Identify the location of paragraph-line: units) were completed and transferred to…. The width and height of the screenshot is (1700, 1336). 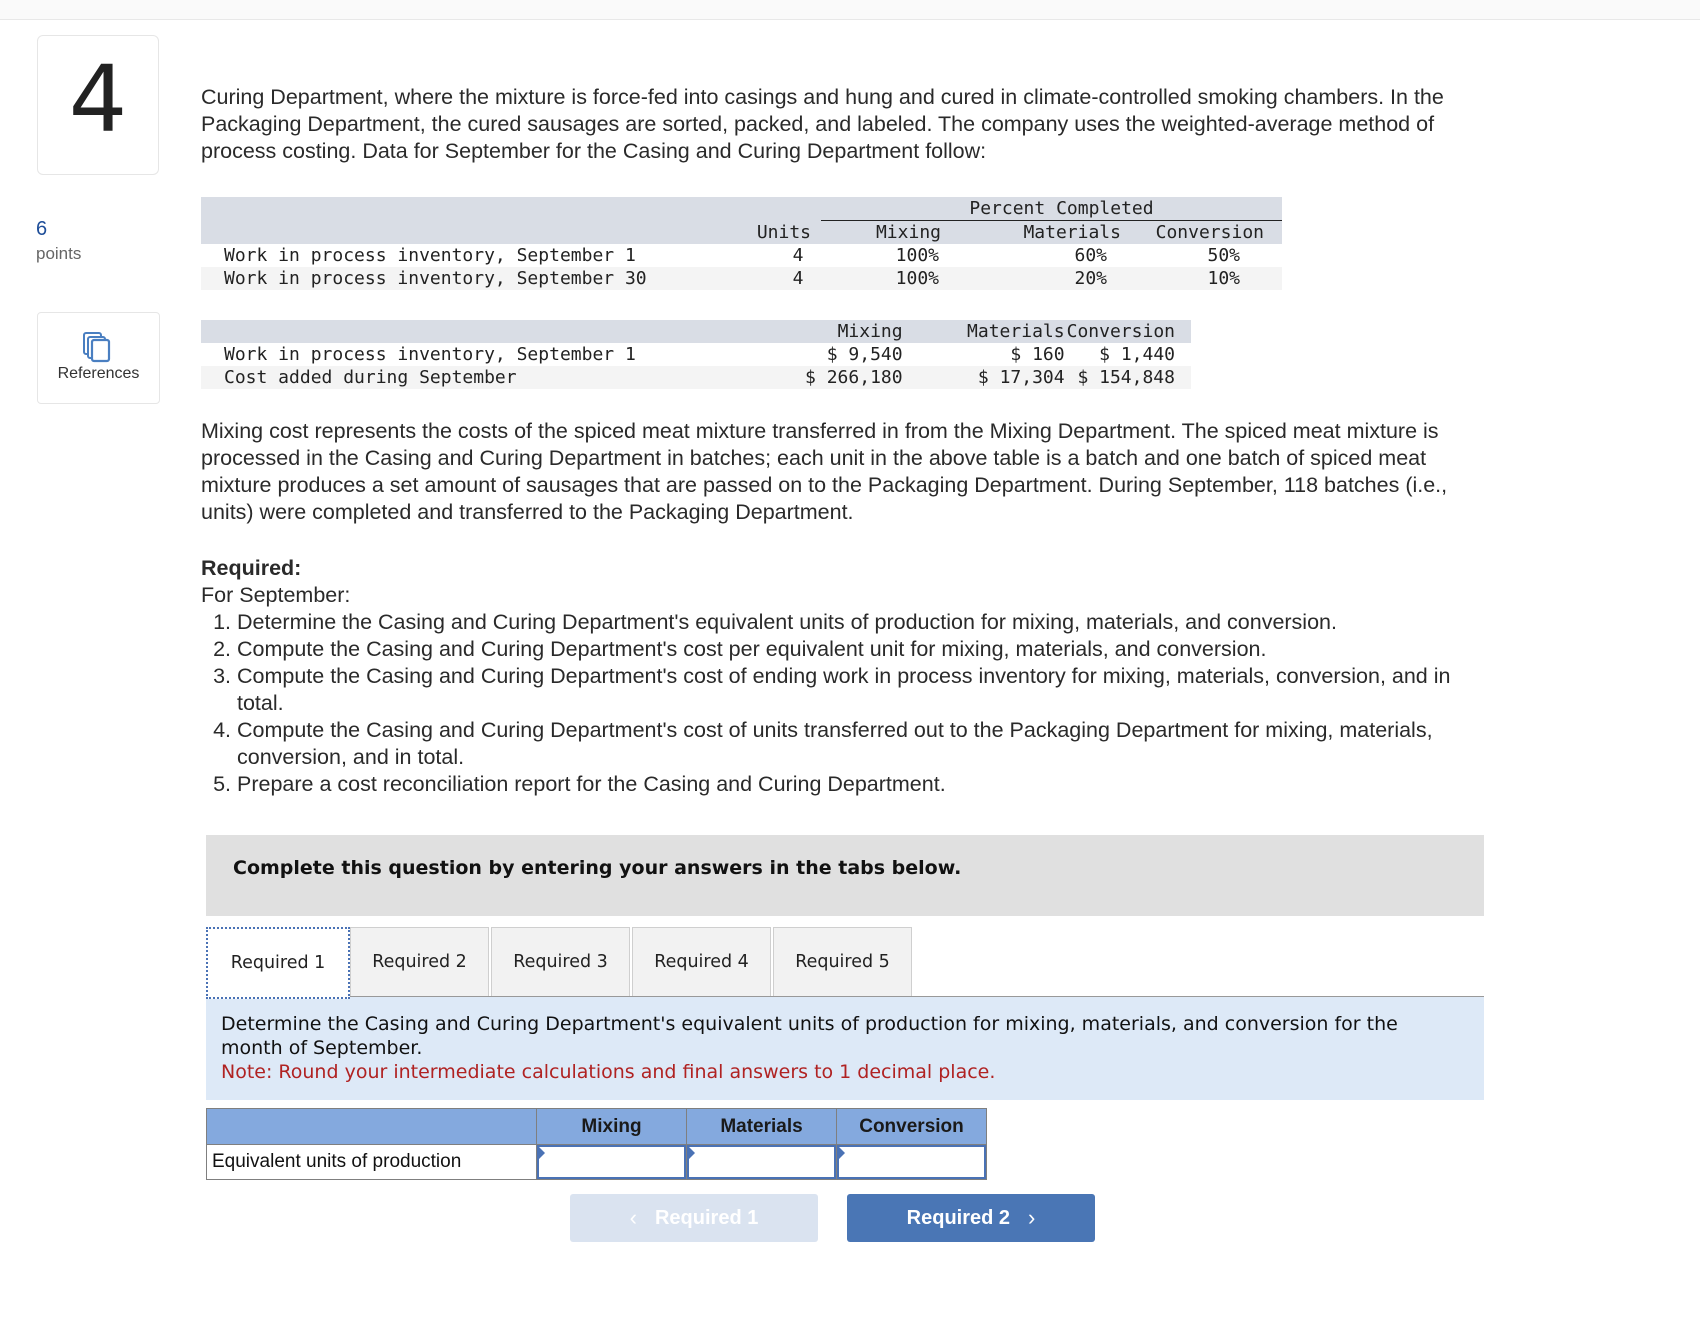
(527, 512).